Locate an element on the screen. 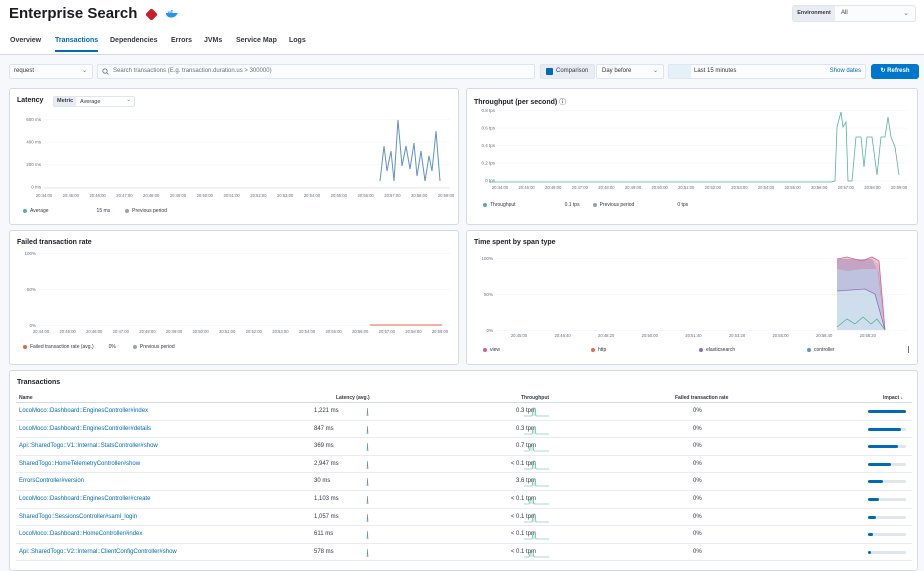 This screenshot has height=571, width=924. x-tick-label: 20:47:00 is located at coordinates (580, 187).